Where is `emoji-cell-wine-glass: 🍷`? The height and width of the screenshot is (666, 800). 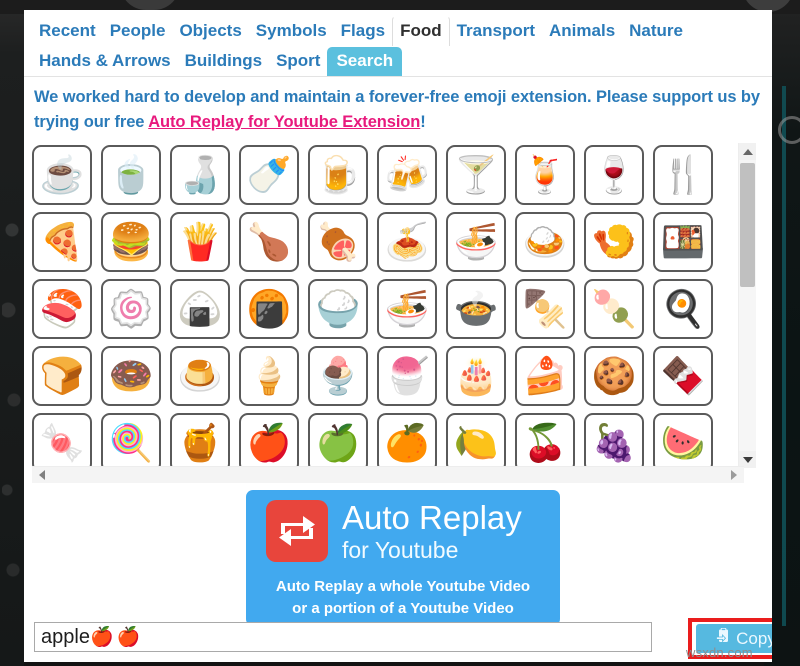 emoji-cell-wine-glass: 🍷 is located at coordinates (614, 175).